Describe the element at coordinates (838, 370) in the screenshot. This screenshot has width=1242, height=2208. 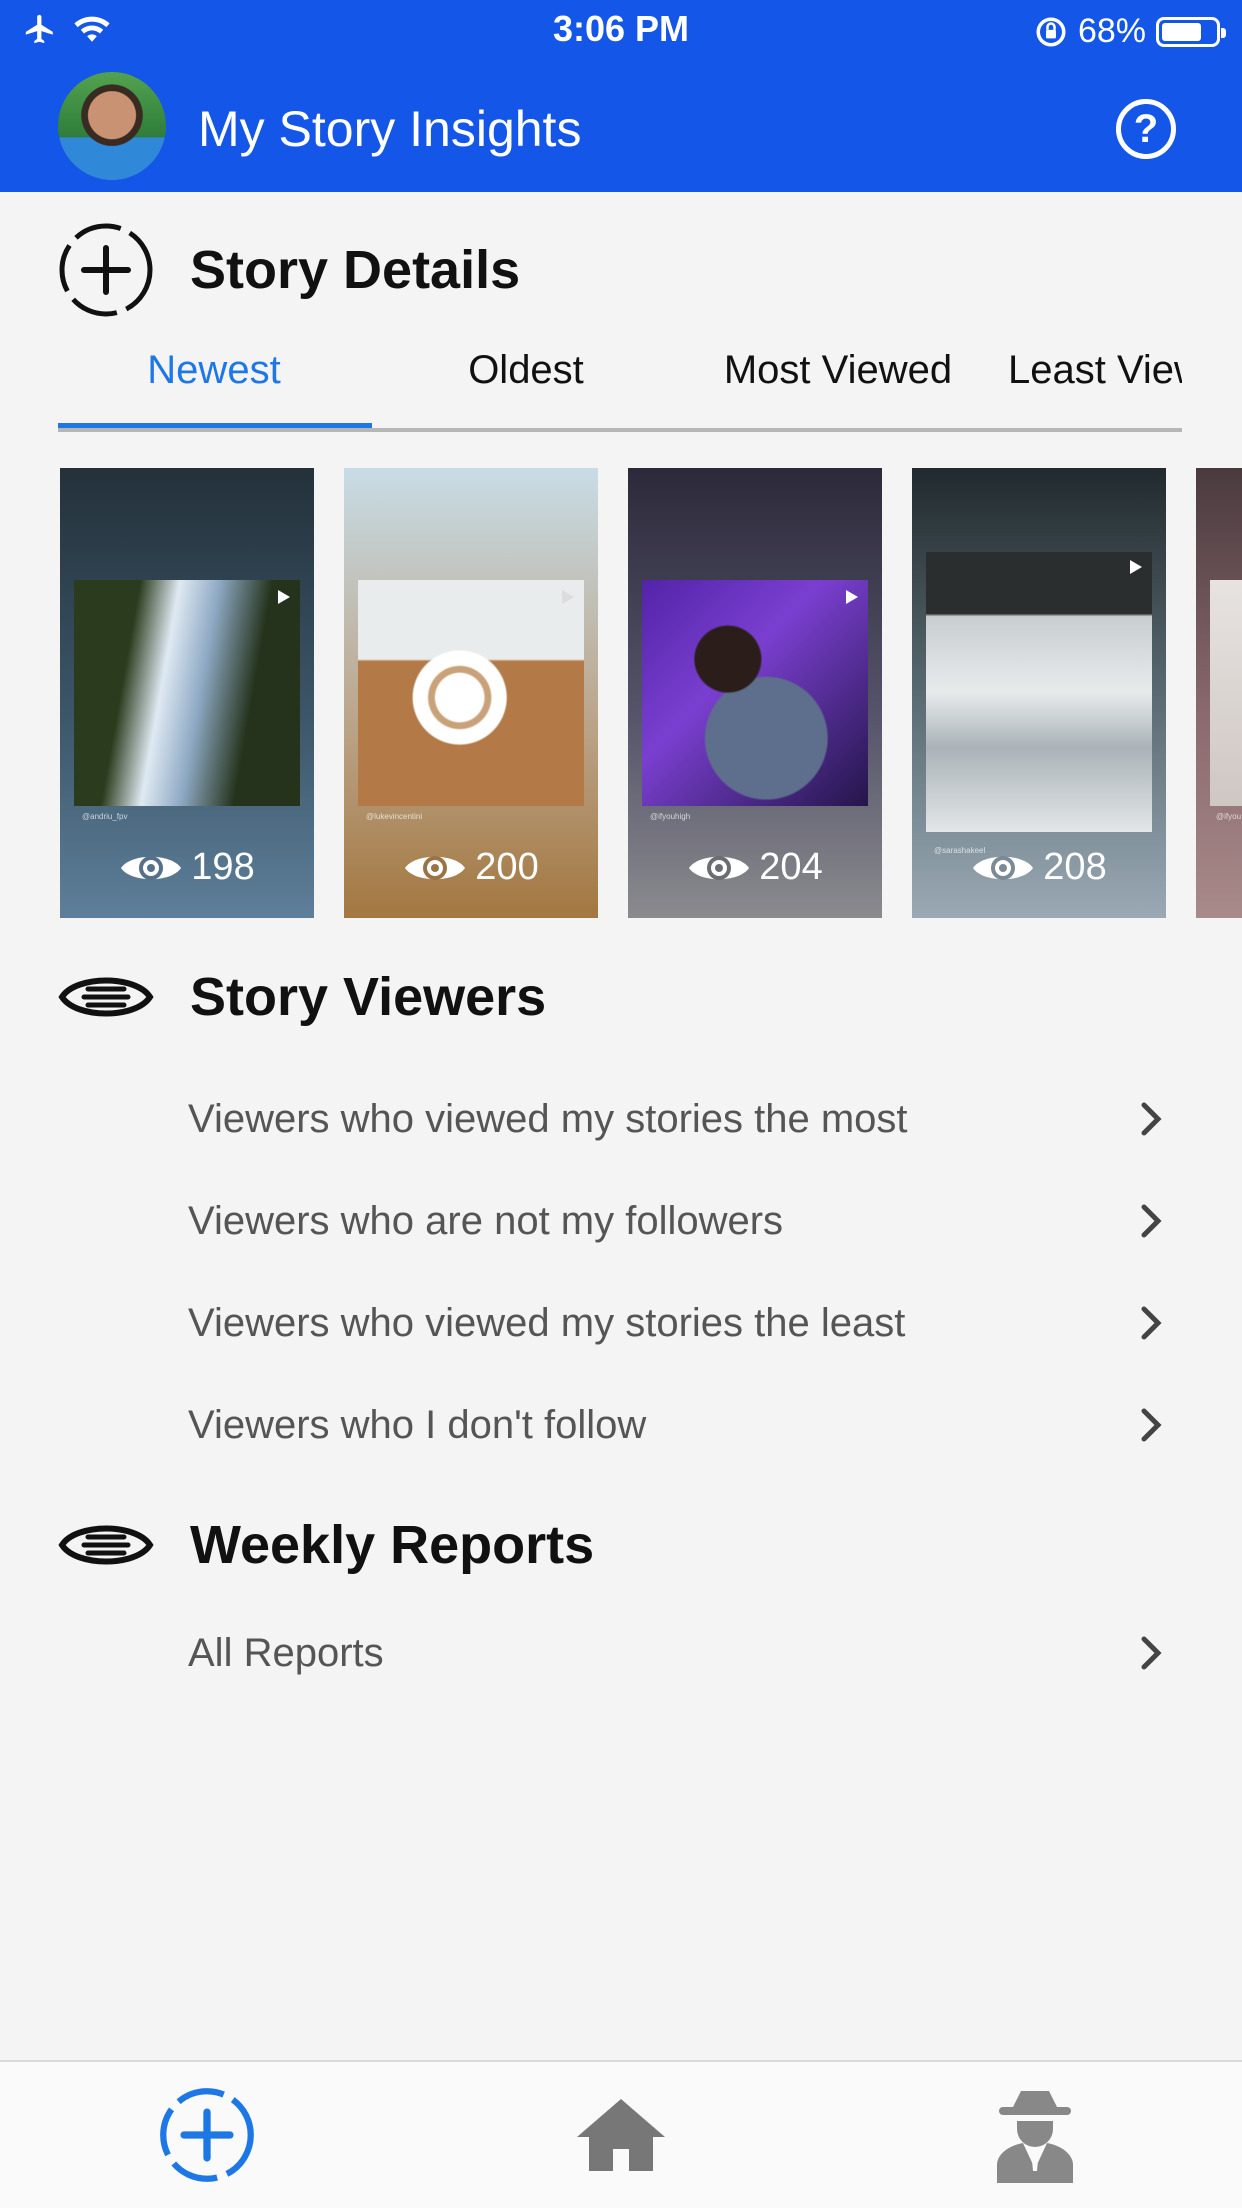
I see `tab-most-viewed: Most Viewed` at that location.